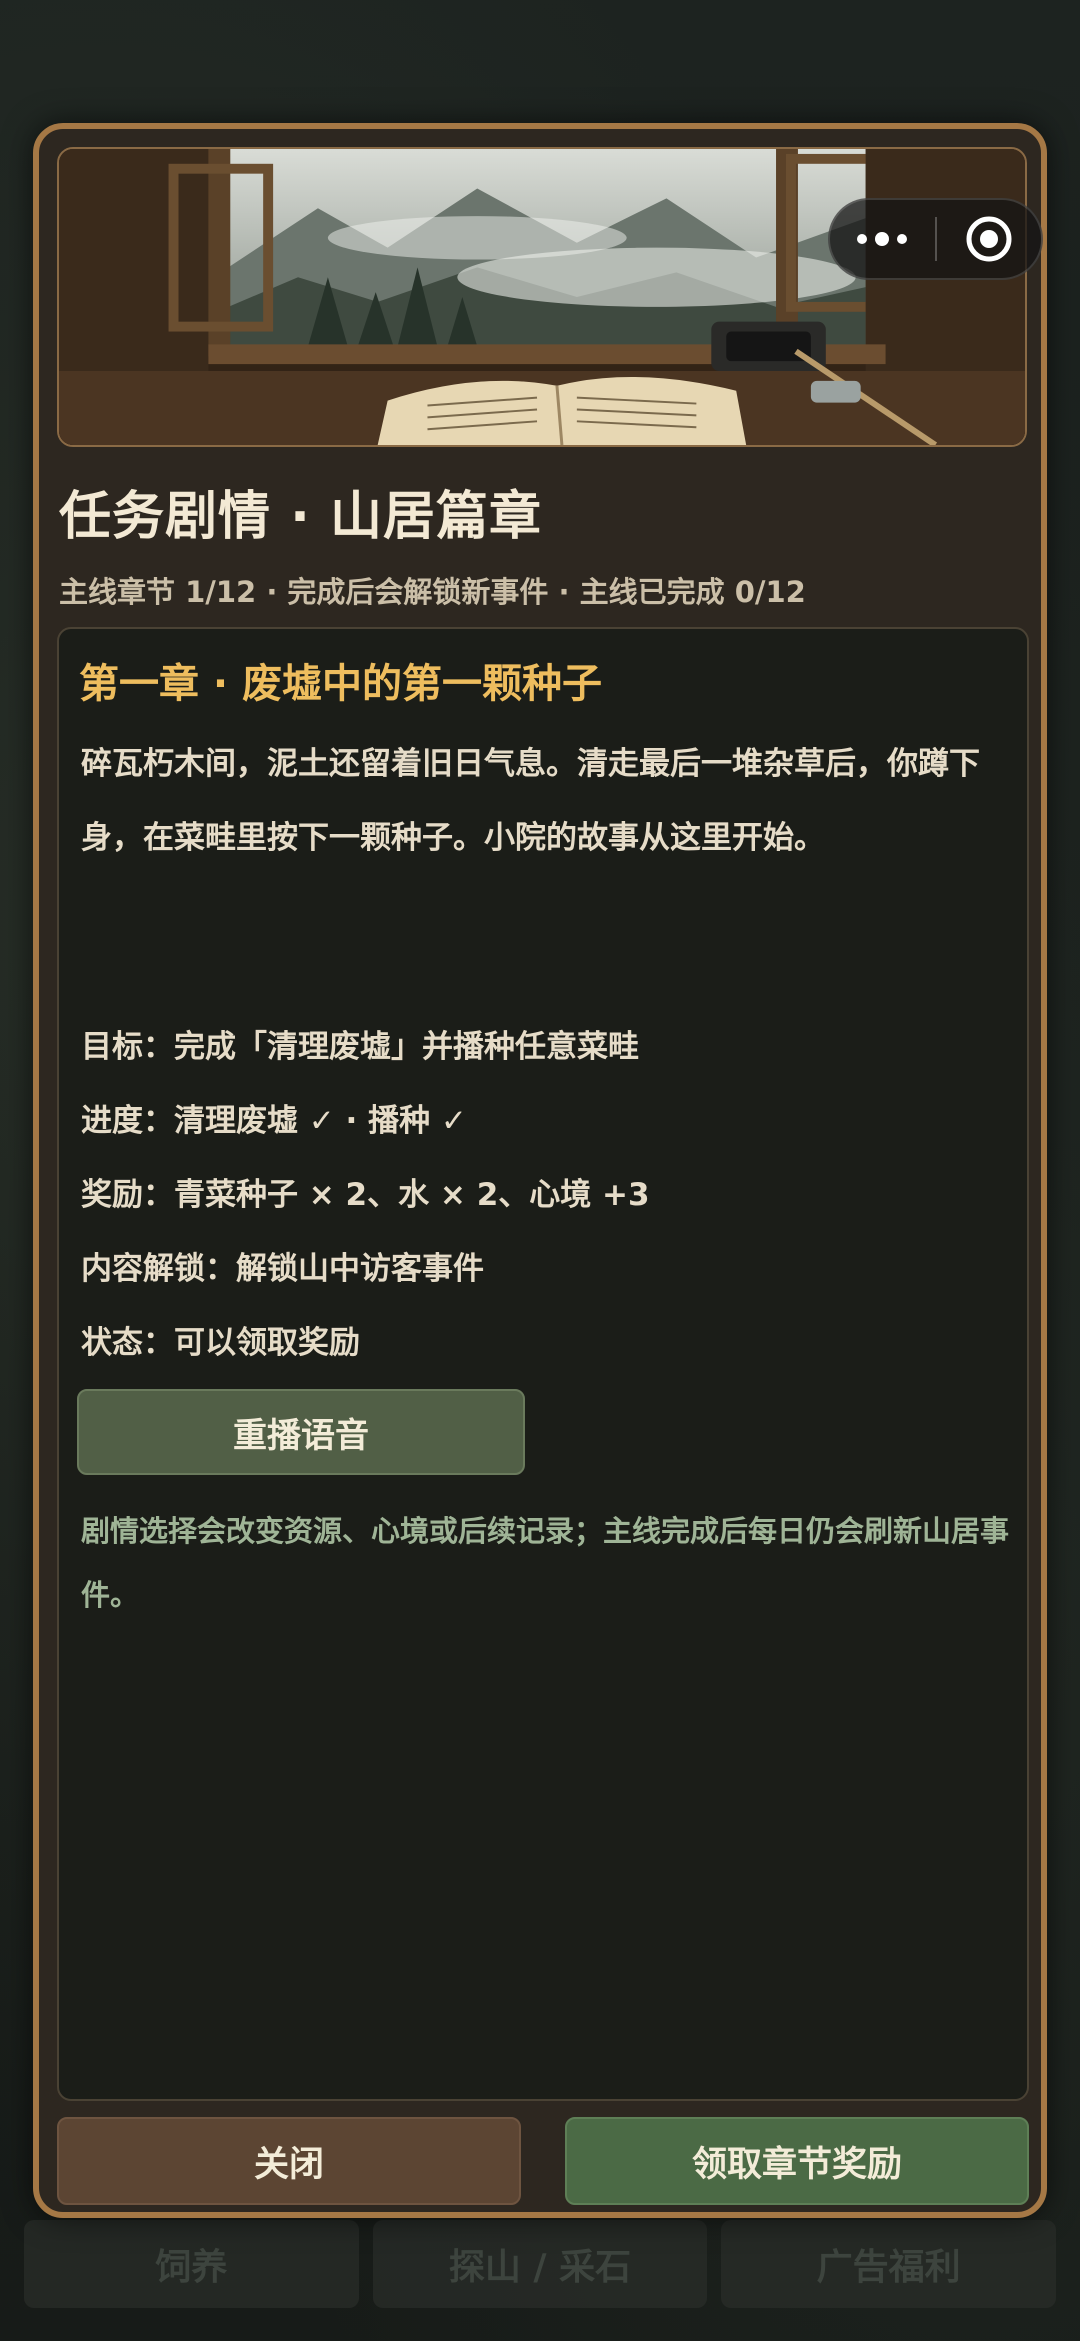  Describe the element at coordinates (282, 1269) in the screenshot. I see `unlock-line: 内容解锁：解锁山中访客事件` at that location.